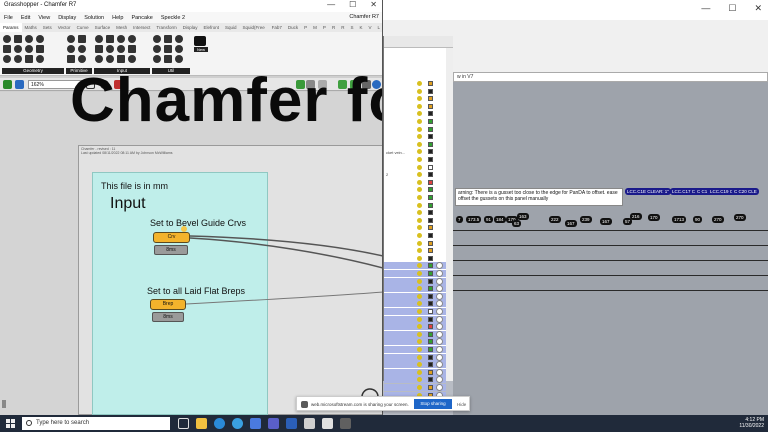 The width and height of the screenshot is (768, 432). What do you see at coordinates (327, 423) in the screenshot?
I see `app-icon` at bounding box center [327, 423].